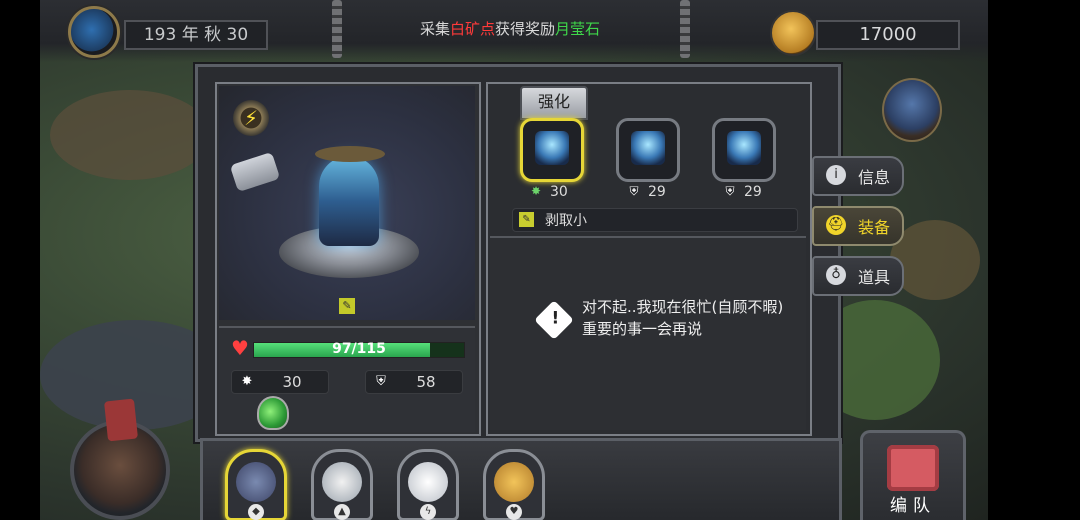  What do you see at coordinates (559, 192) in the screenshot?
I see `weapon-stat-value: 30` at bounding box center [559, 192].